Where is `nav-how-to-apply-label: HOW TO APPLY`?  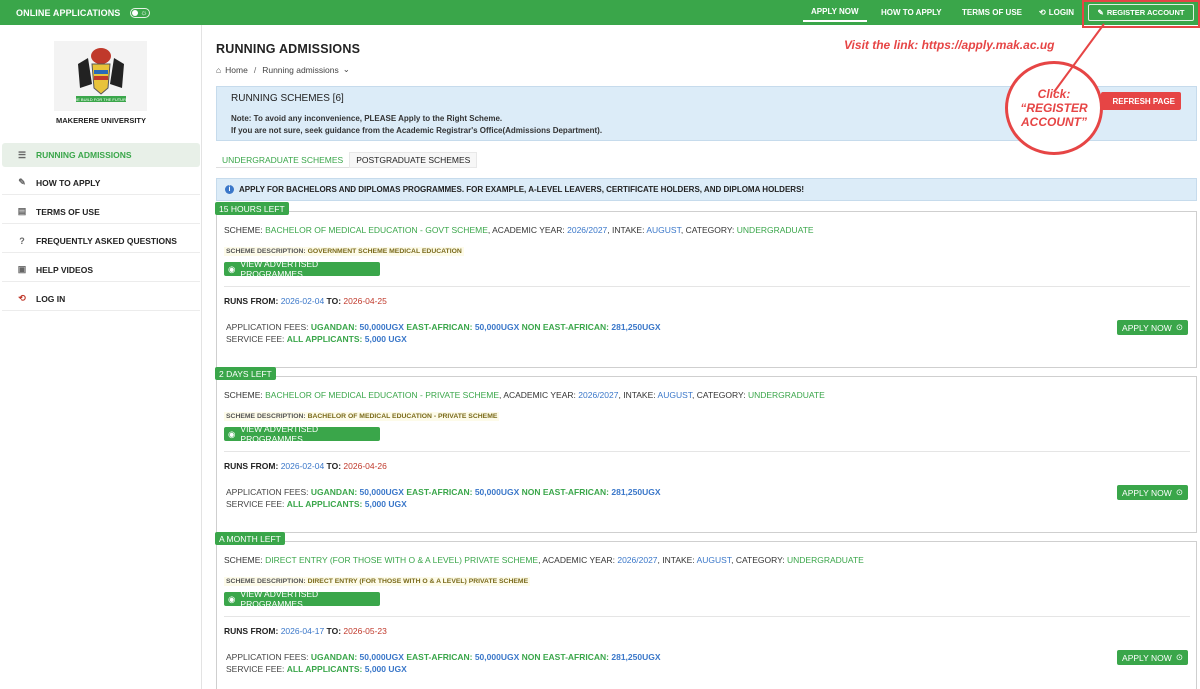 nav-how-to-apply-label: HOW TO APPLY is located at coordinates (911, 12).